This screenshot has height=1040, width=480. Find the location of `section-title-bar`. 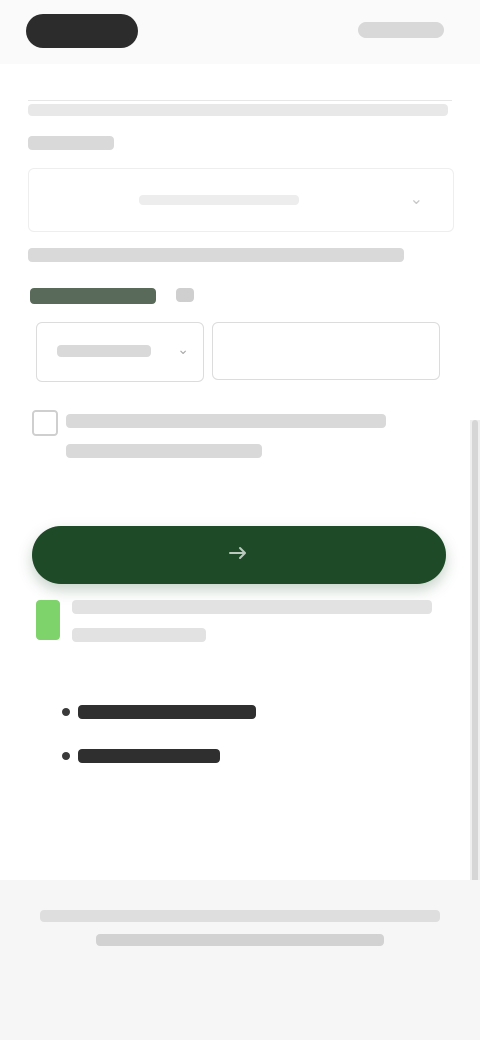

section-title-bar is located at coordinates (93, 296).